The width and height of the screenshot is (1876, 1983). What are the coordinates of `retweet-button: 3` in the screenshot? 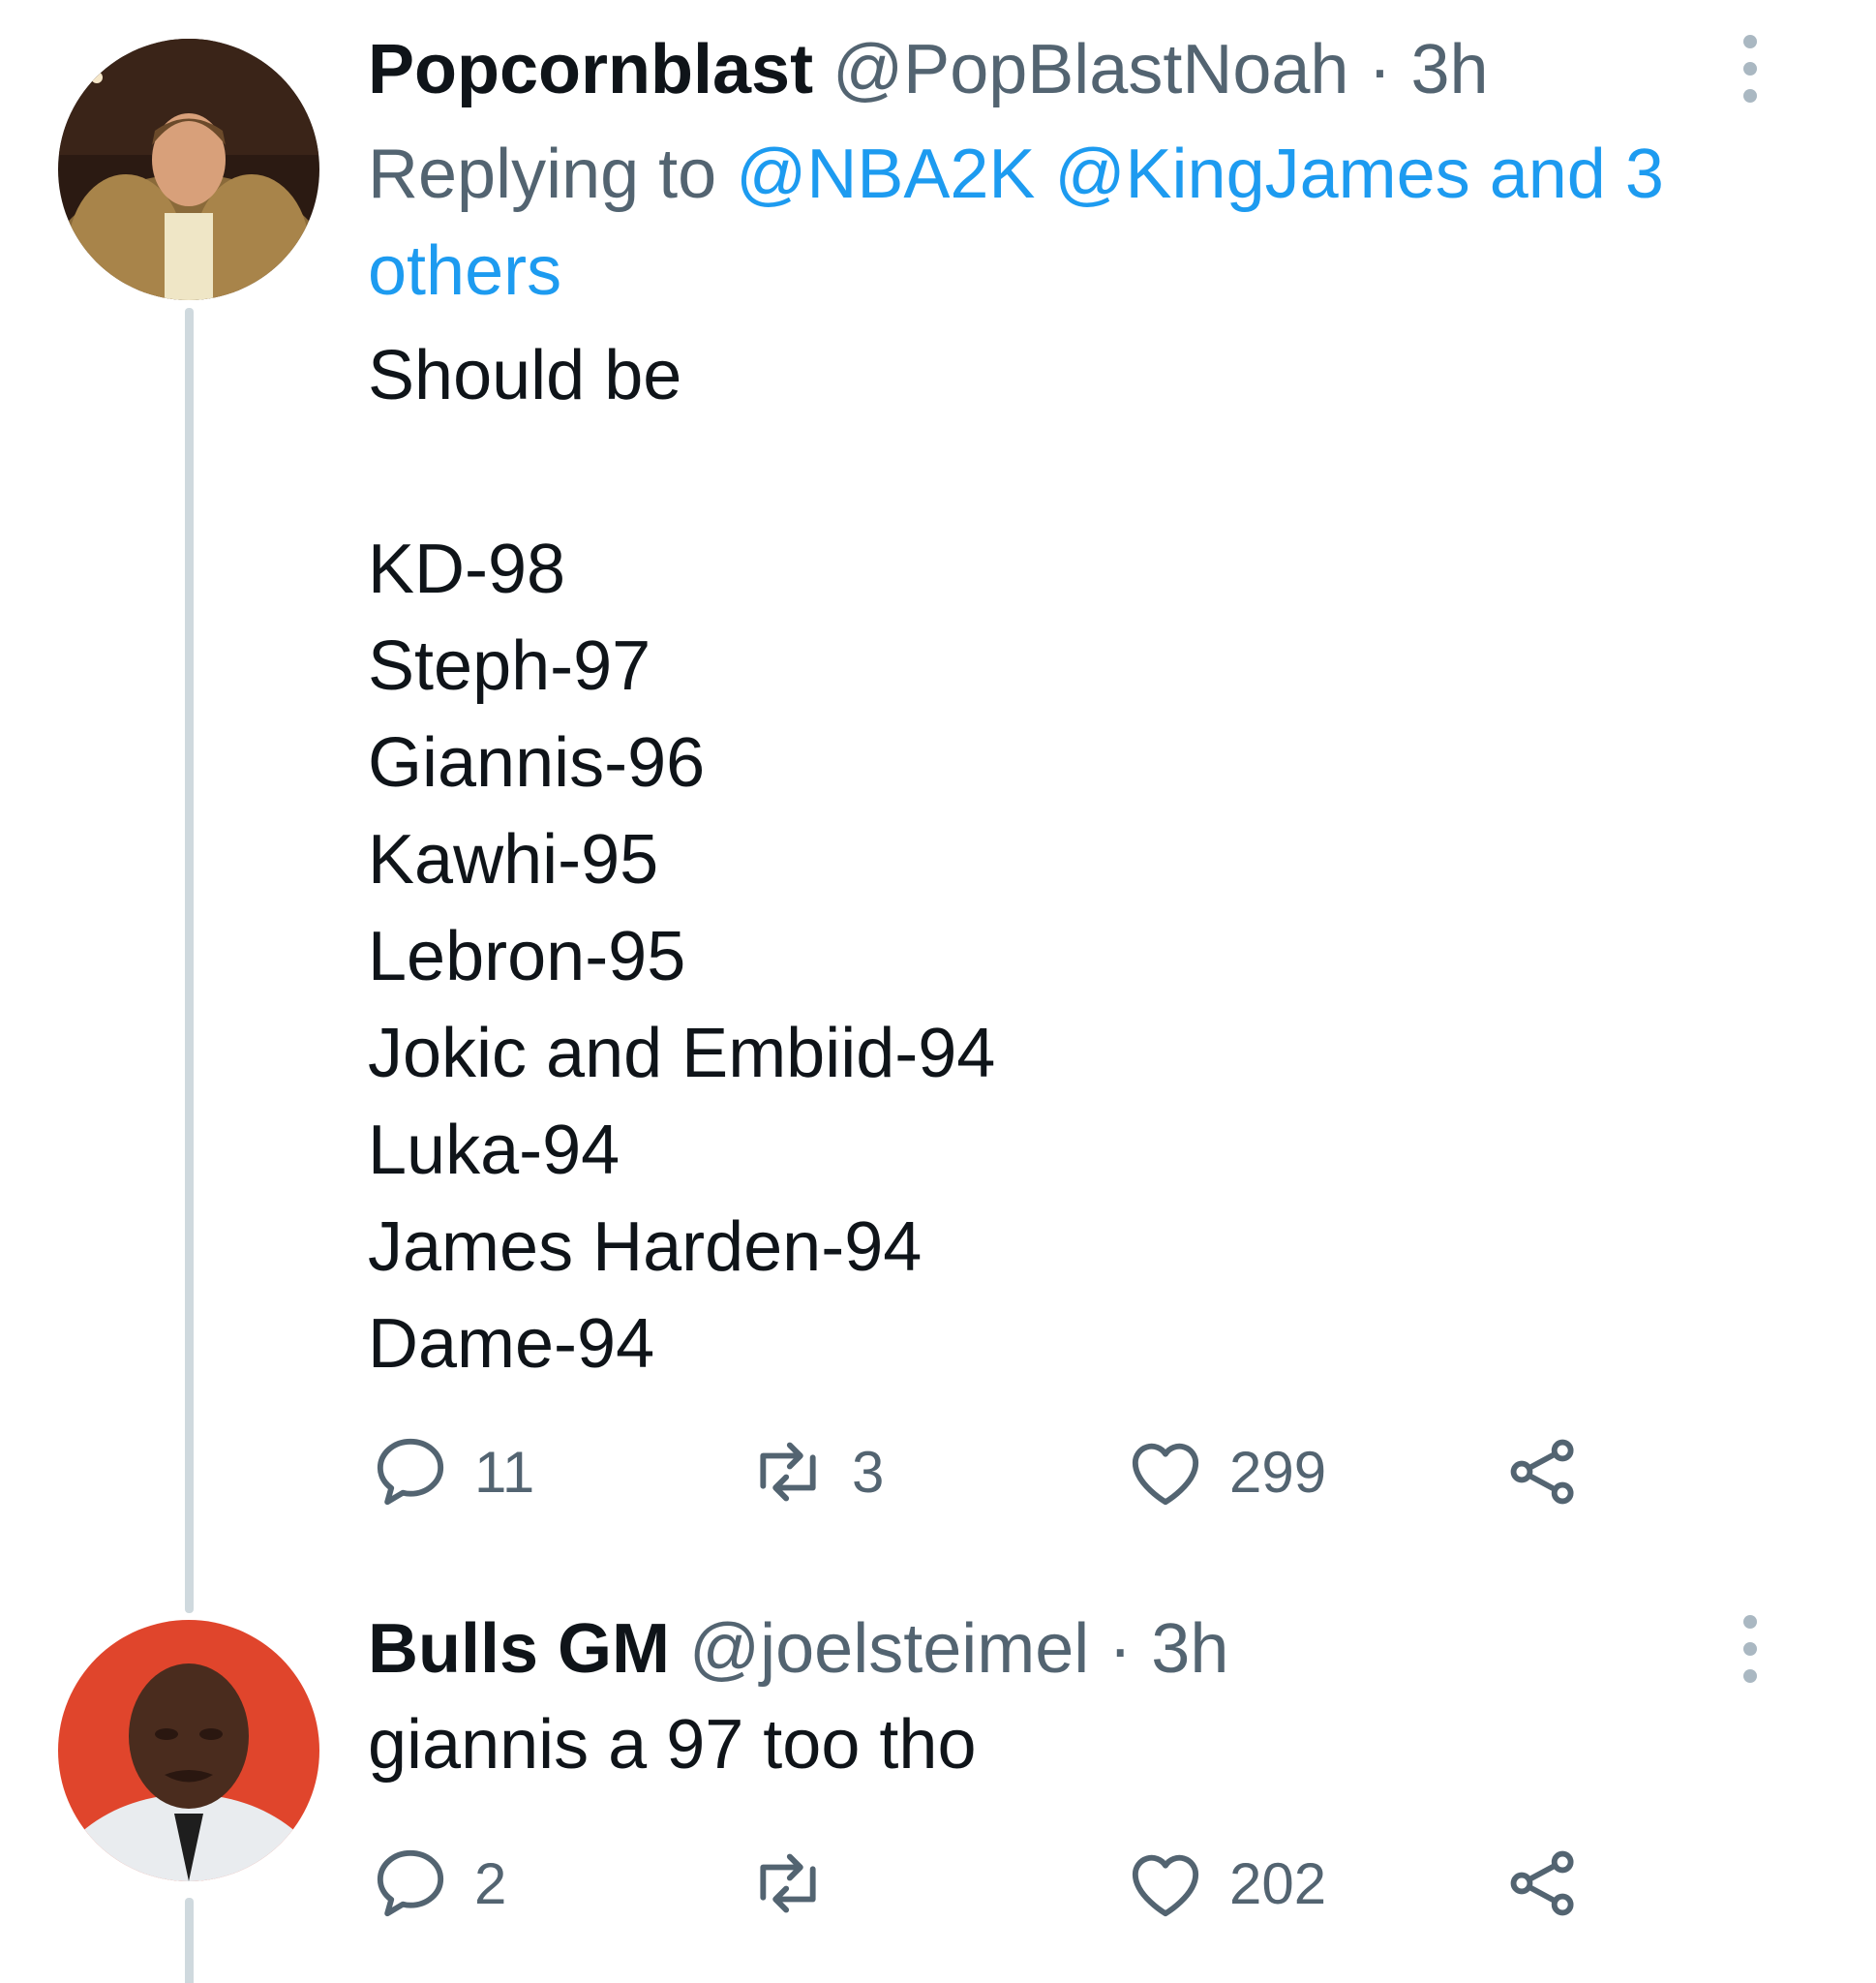 It's located at (814, 1471).